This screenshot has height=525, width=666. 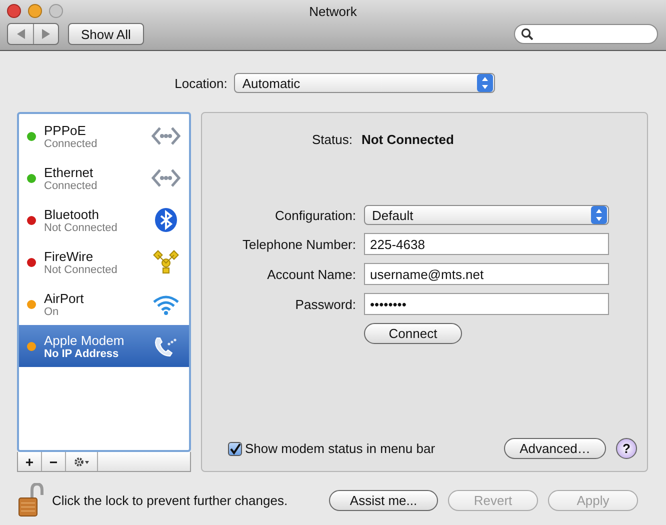 What do you see at coordinates (65, 130) in the screenshot?
I see `service-name: PPPoE` at bounding box center [65, 130].